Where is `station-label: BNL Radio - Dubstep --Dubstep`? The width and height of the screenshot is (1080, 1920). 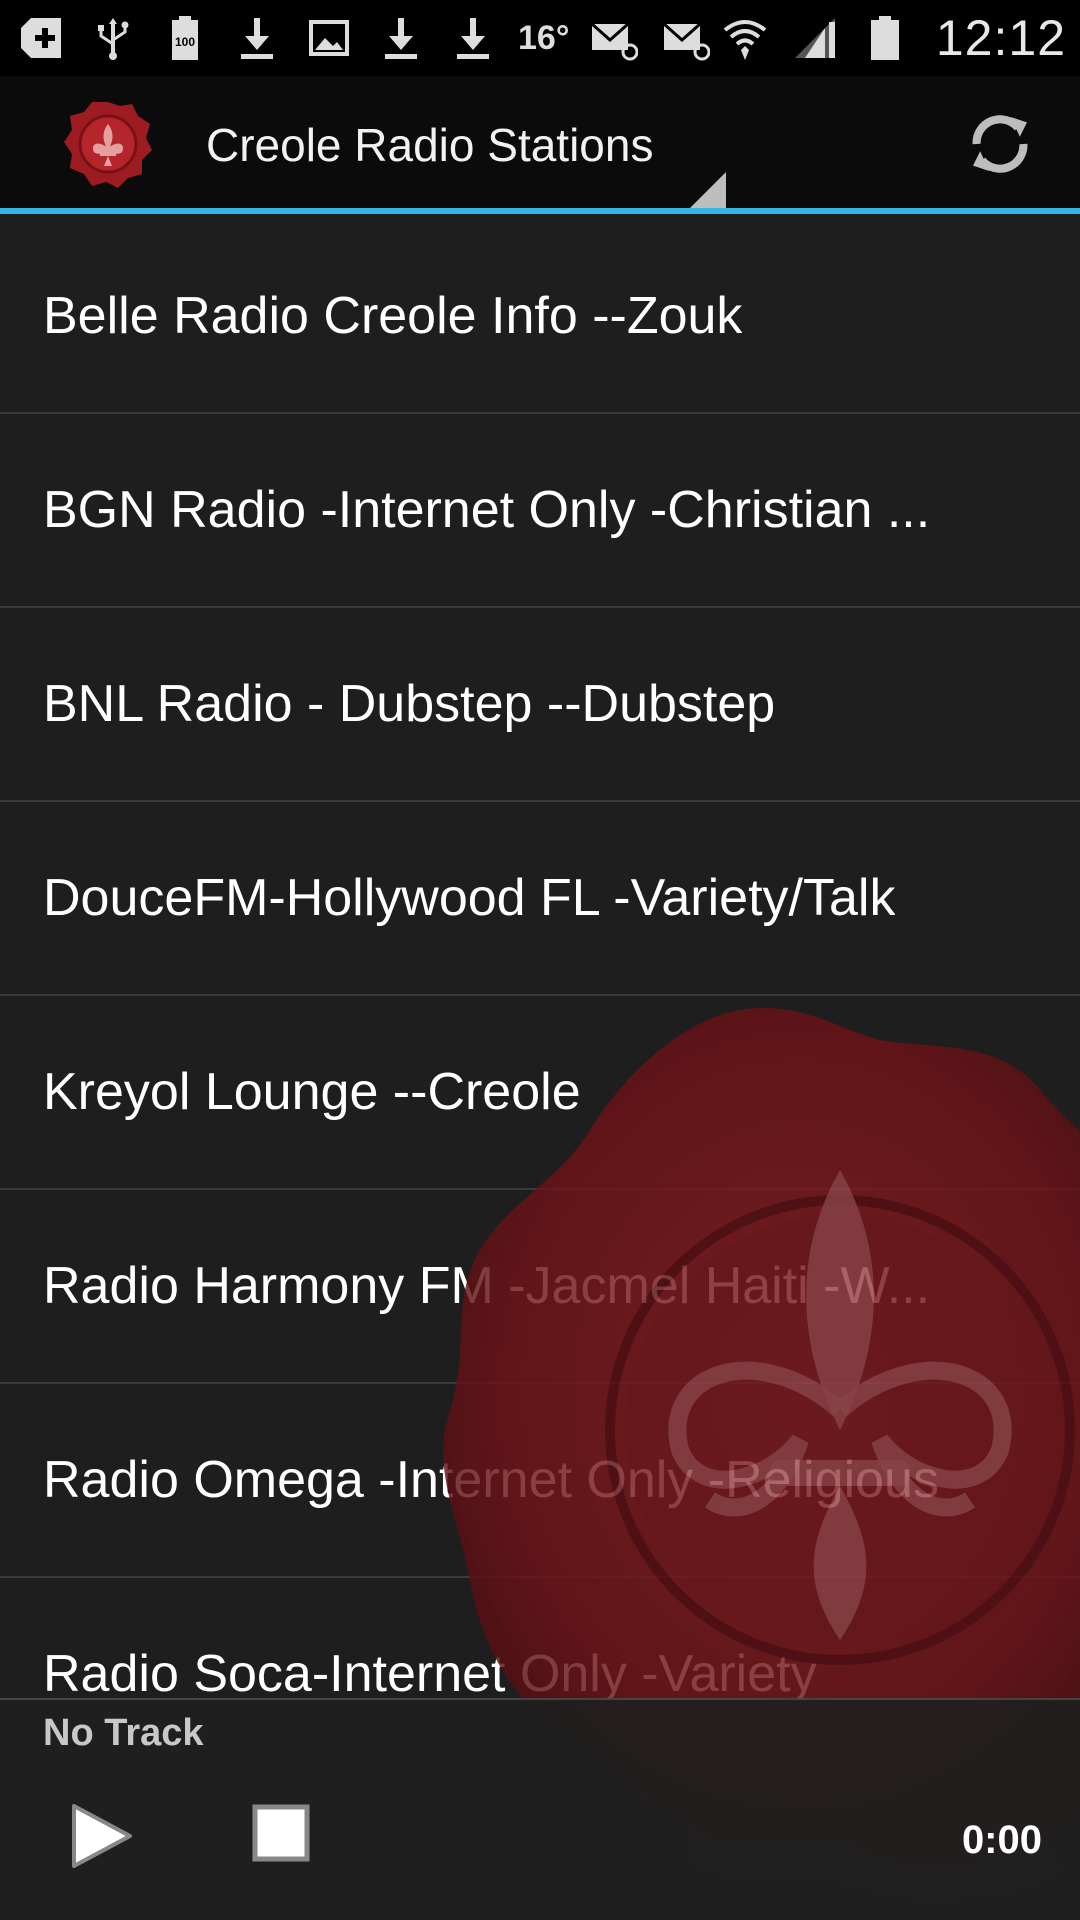
station-label: BNL Radio - Dubstep --Dubstep is located at coordinates (409, 704).